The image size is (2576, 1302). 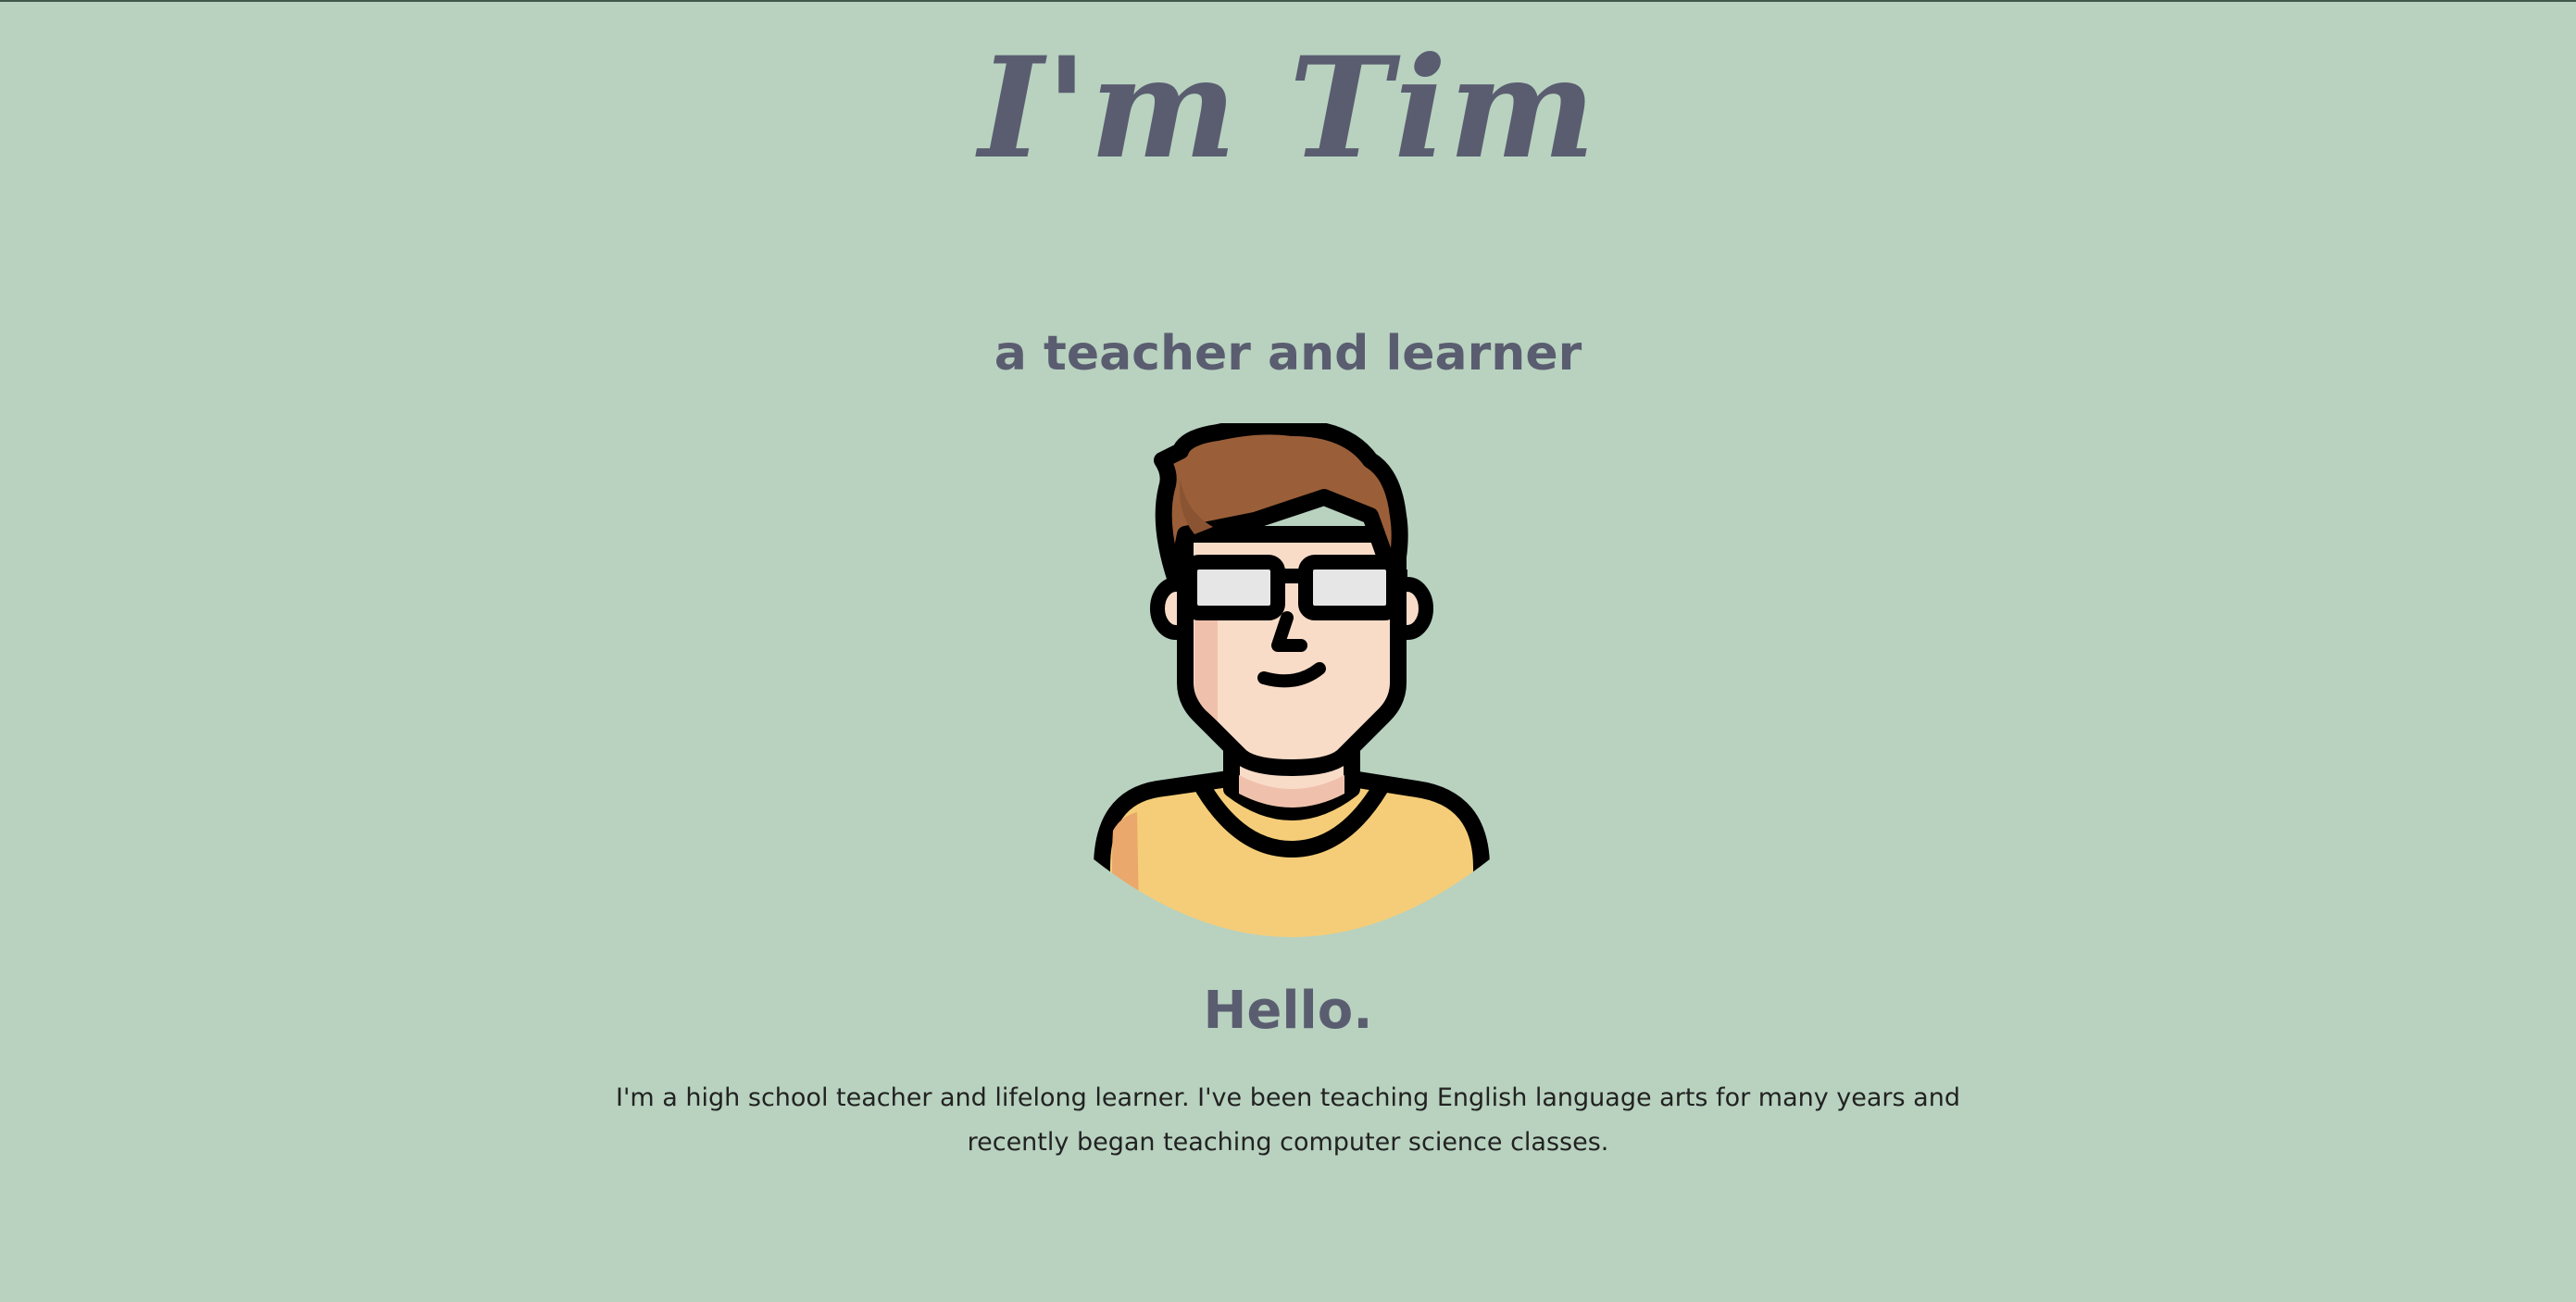 I want to click on teacher-avatar-icon, so click(x=1292, y=678).